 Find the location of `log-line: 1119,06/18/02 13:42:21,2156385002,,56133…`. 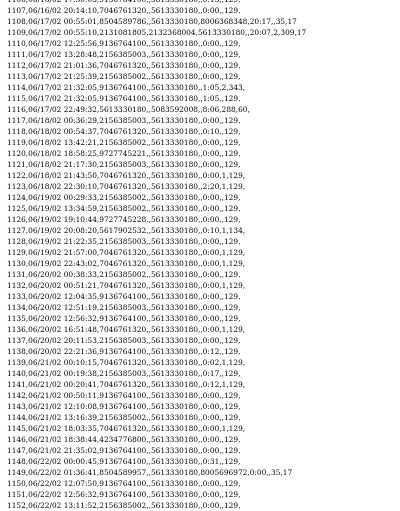

log-line: 1119,06/18/02 13:42:21,2156385002,,56133… is located at coordinates (124, 142).